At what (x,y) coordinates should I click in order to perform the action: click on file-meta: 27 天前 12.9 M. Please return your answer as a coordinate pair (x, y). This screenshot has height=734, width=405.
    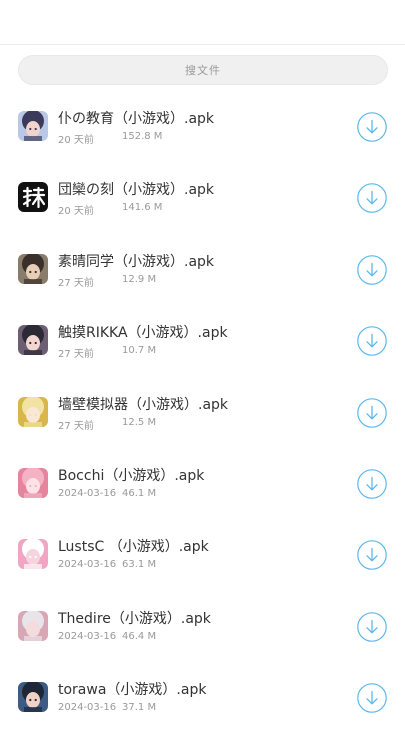
    Looking at the image, I should click on (107, 281).